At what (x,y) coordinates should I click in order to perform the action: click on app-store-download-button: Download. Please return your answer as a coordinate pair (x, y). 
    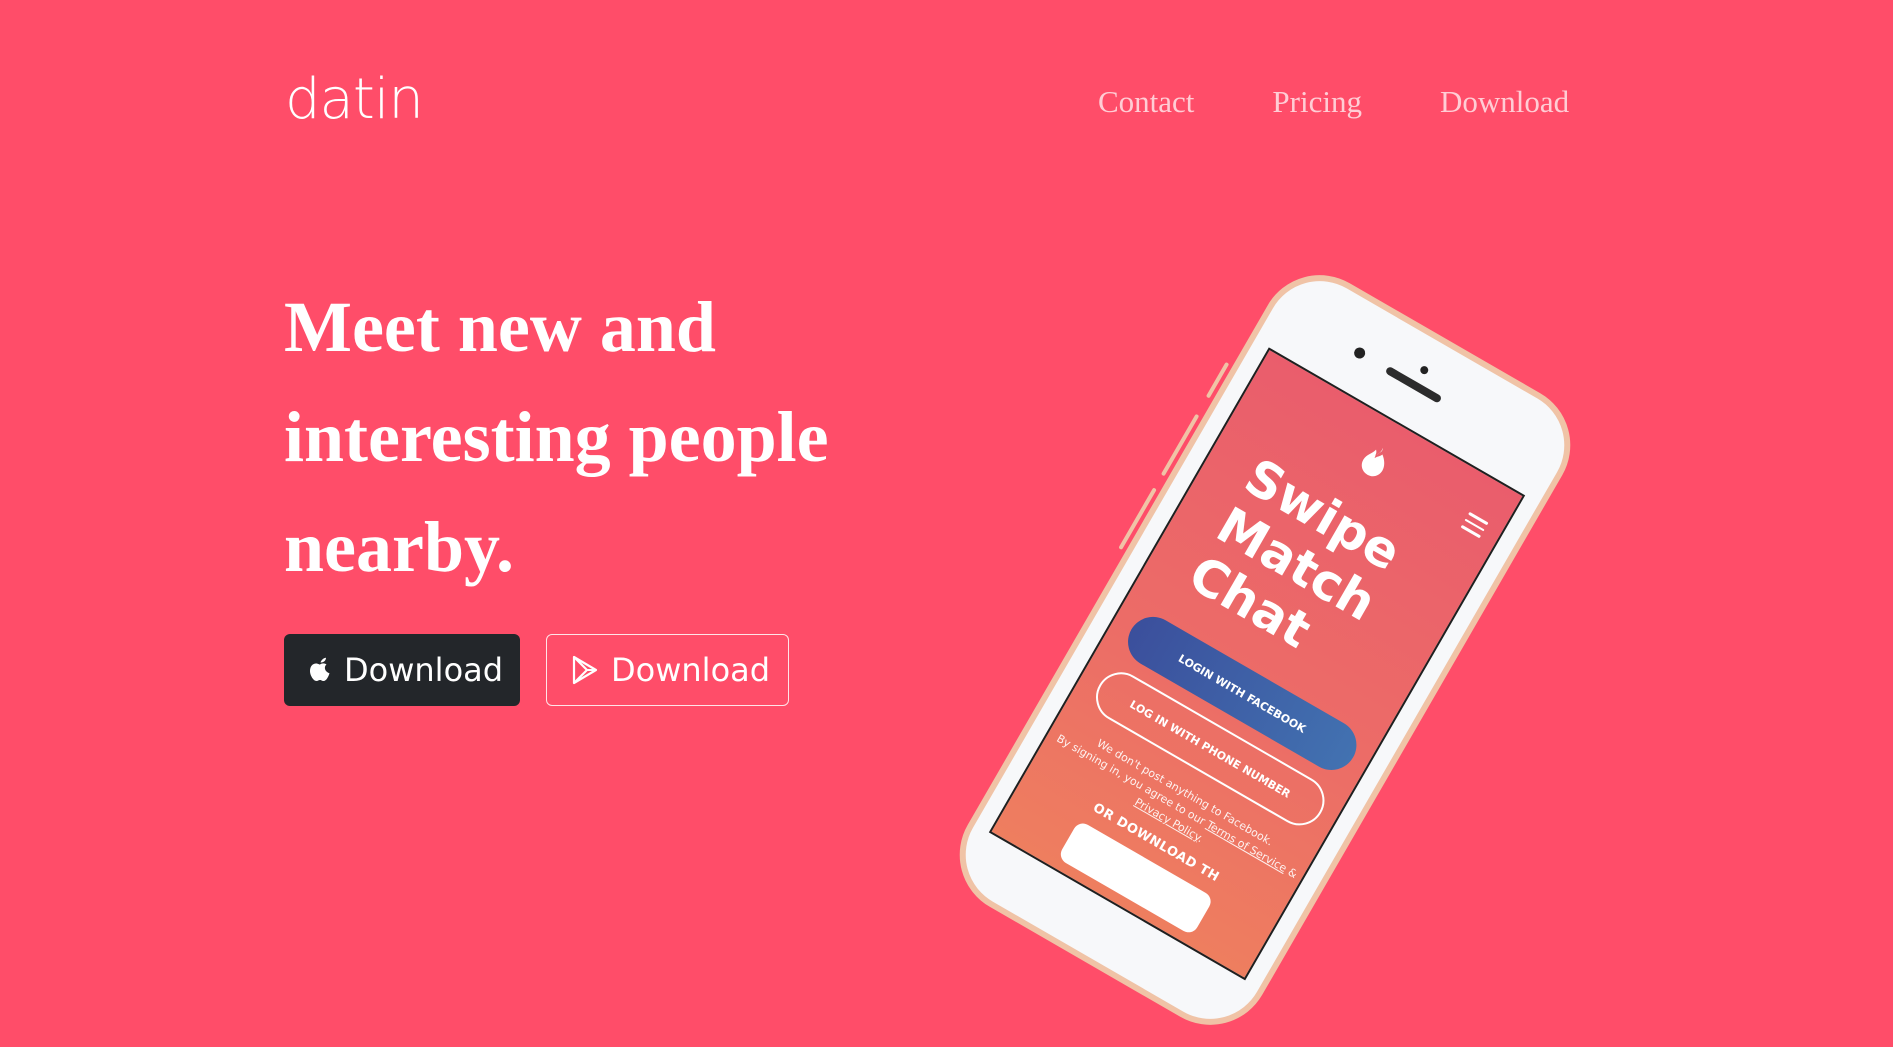
    Looking at the image, I should click on (402, 670).